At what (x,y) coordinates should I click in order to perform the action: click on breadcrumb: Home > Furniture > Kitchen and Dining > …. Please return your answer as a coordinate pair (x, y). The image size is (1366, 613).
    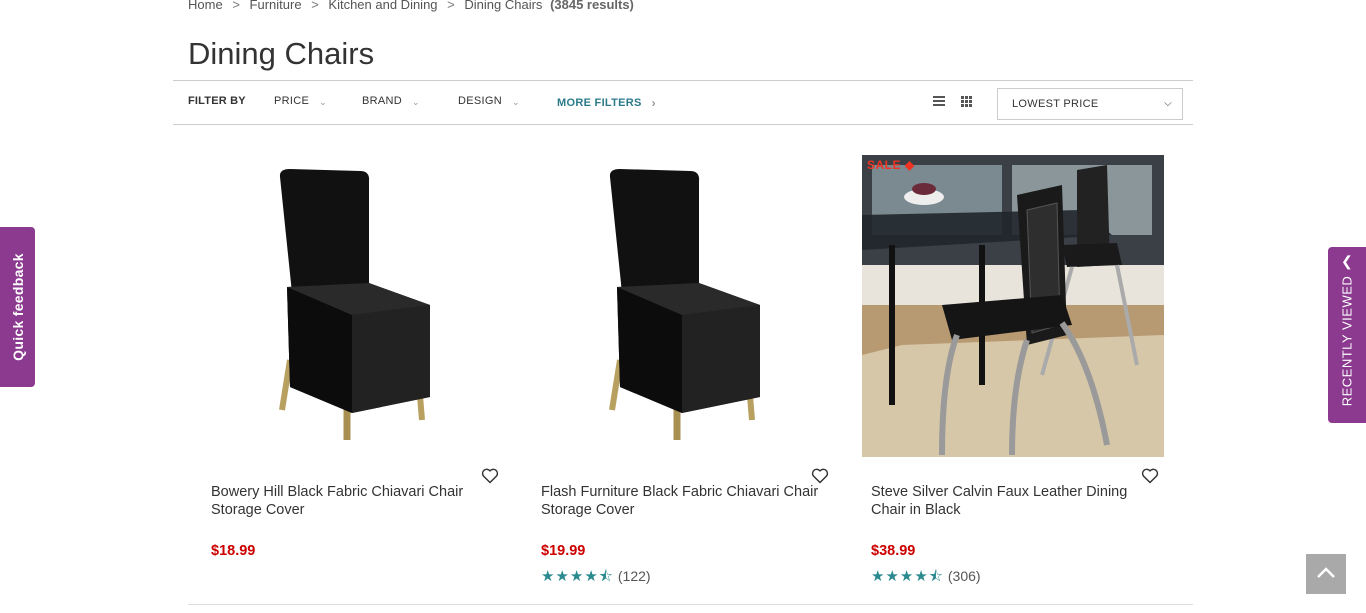
    Looking at the image, I should click on (411, 6).